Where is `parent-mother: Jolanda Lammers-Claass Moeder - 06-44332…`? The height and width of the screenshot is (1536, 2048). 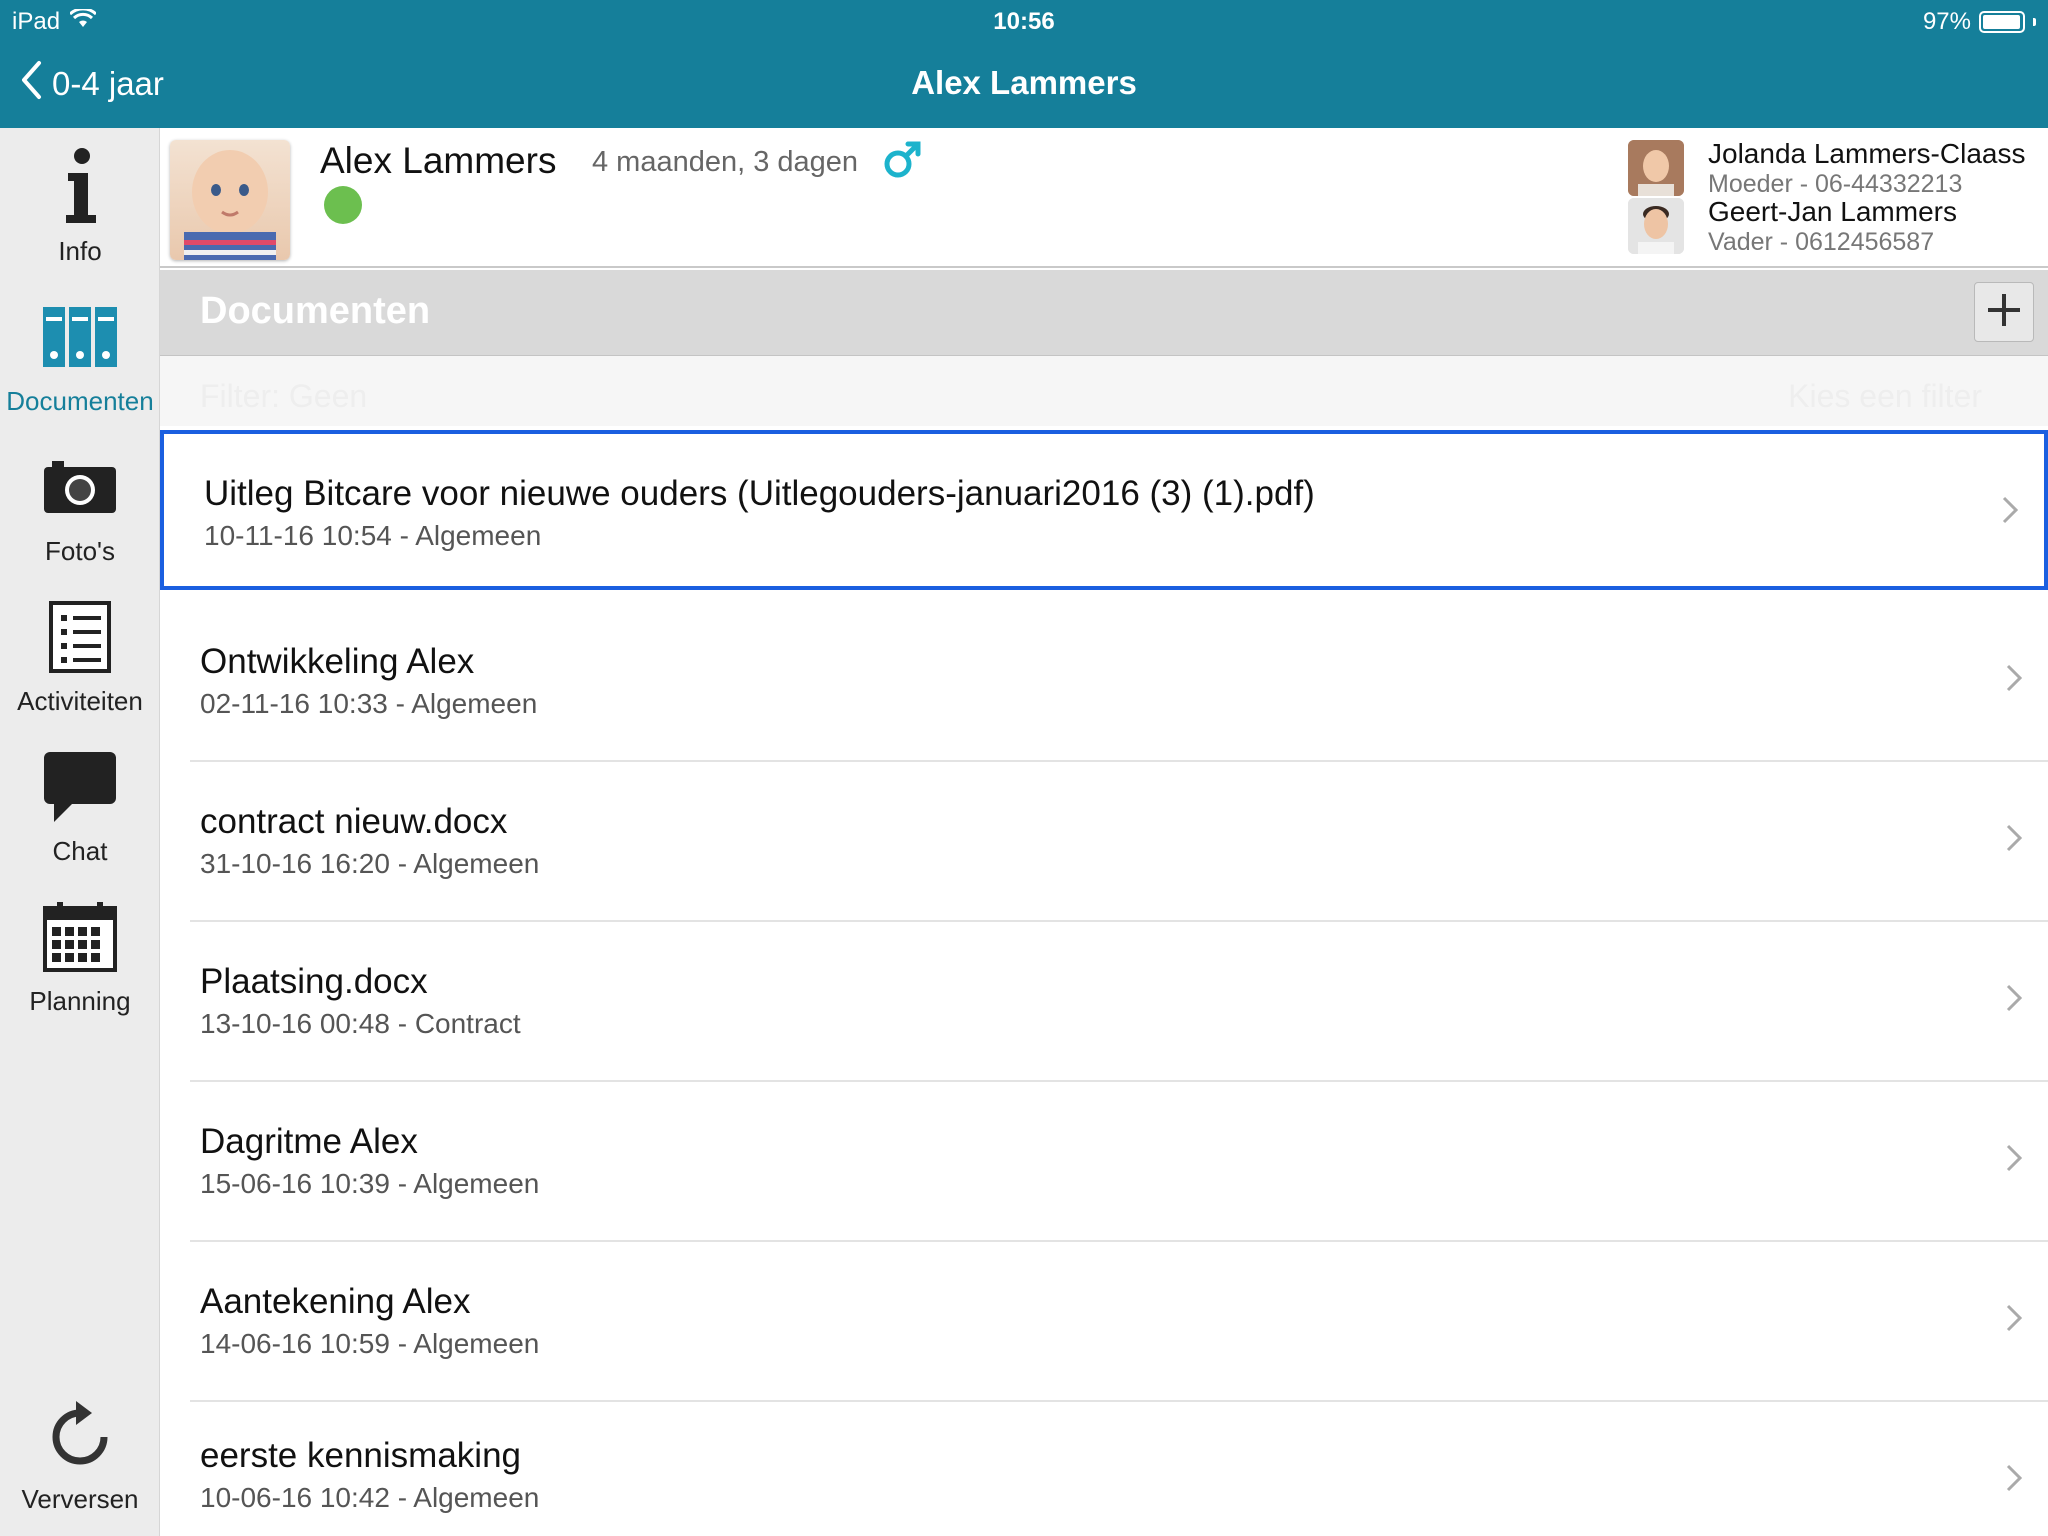
parent-mother: Jolanda Lammers-Claass Moeder - 06-44332… is located at coordinates (1838, 168).